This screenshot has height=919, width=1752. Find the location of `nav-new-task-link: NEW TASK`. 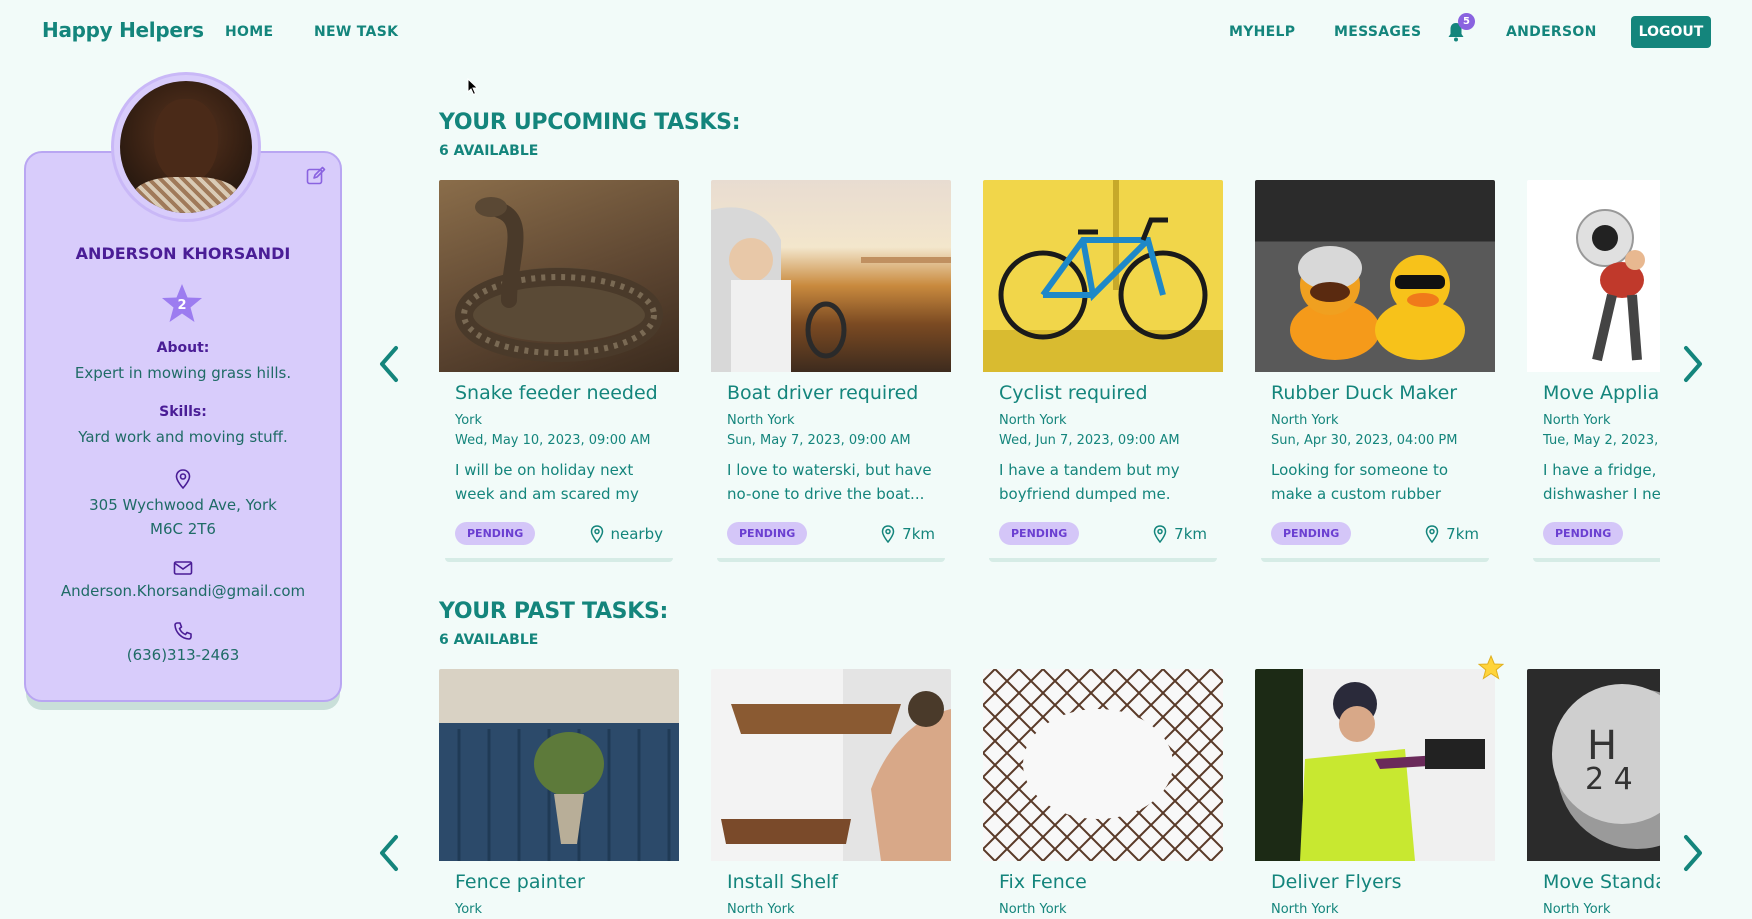

nav-new-task-link: NEW TASK is located at coordinates (356, 32).